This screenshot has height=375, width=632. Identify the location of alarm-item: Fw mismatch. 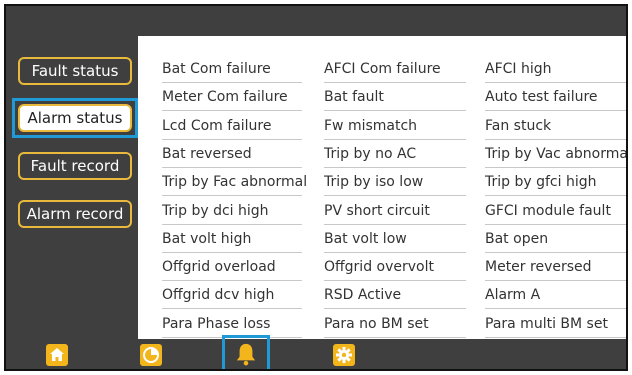
(395, 126).